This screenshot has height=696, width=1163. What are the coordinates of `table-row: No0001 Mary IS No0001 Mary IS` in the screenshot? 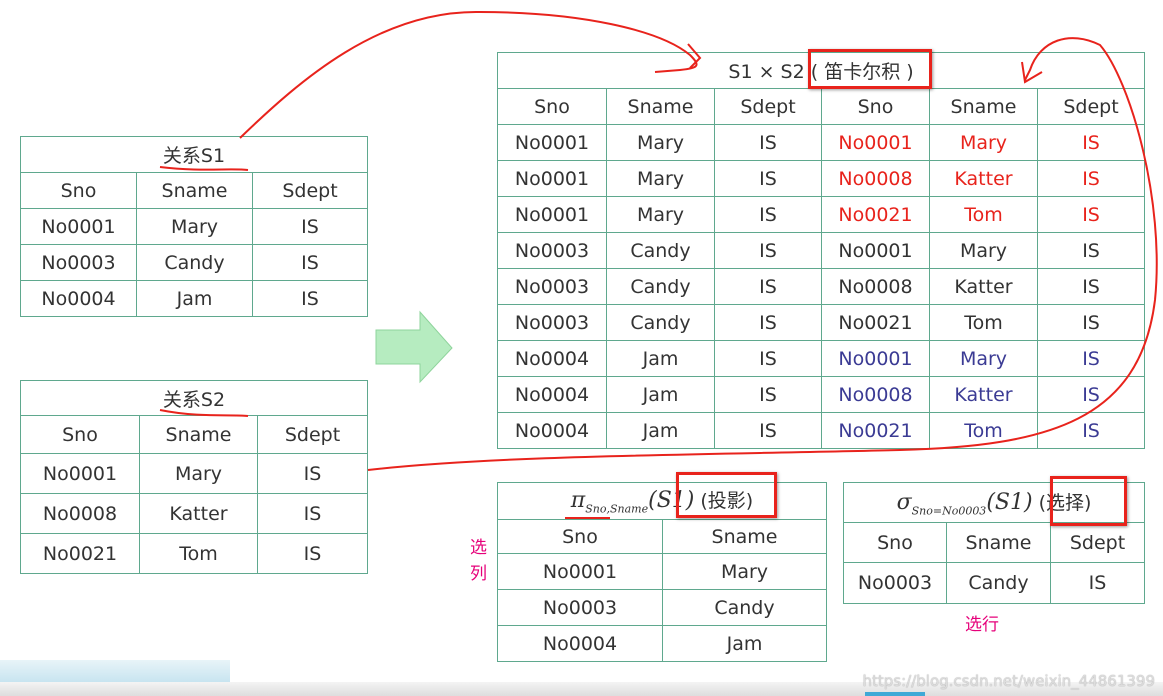 It's located at (821, 142).